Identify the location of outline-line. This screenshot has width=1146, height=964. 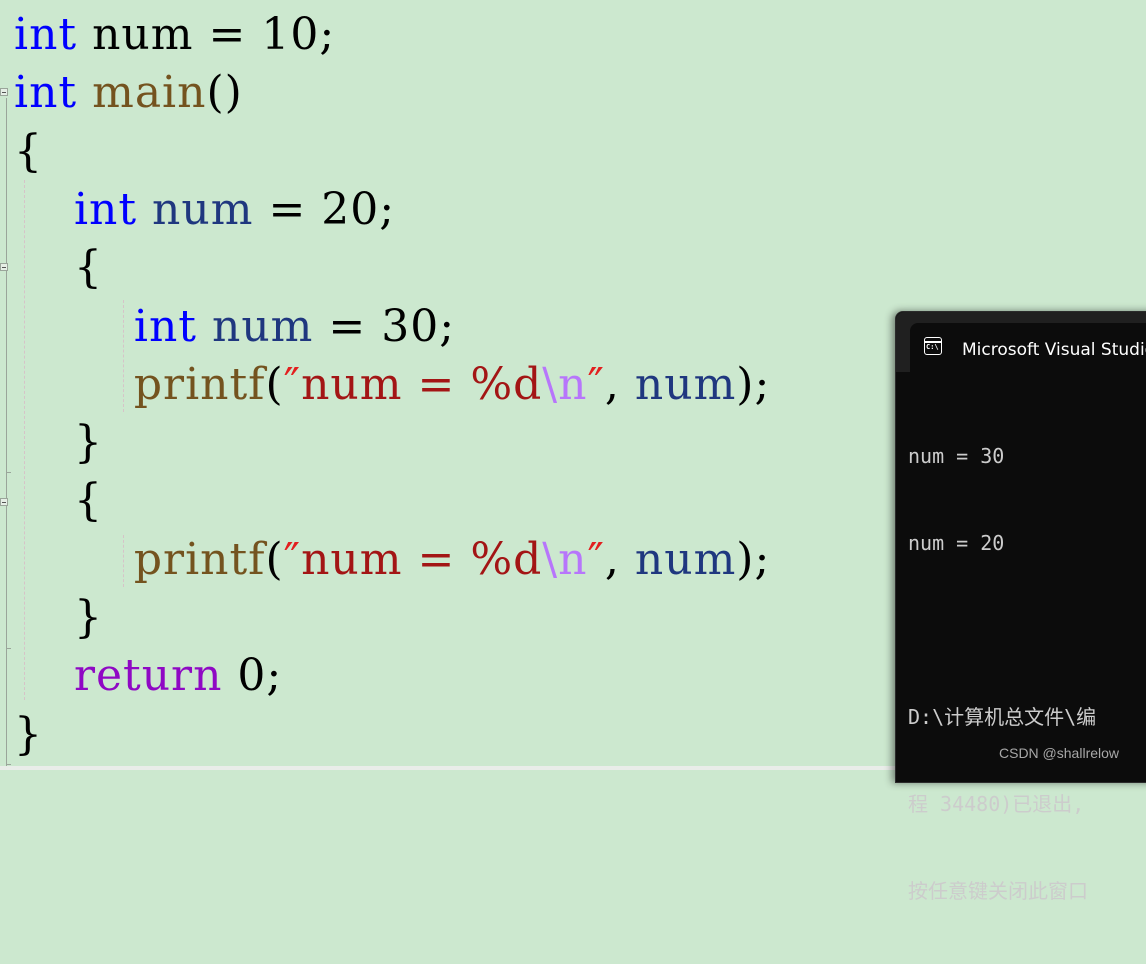
(6, 432).